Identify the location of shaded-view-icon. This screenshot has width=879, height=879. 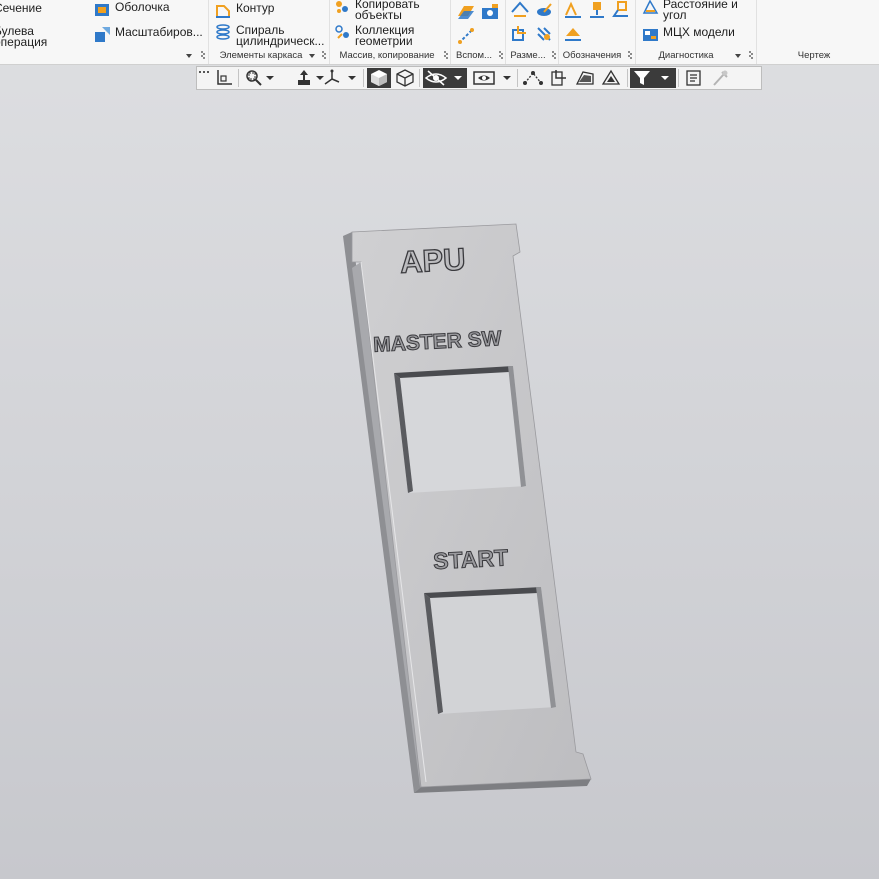
(379, 78).